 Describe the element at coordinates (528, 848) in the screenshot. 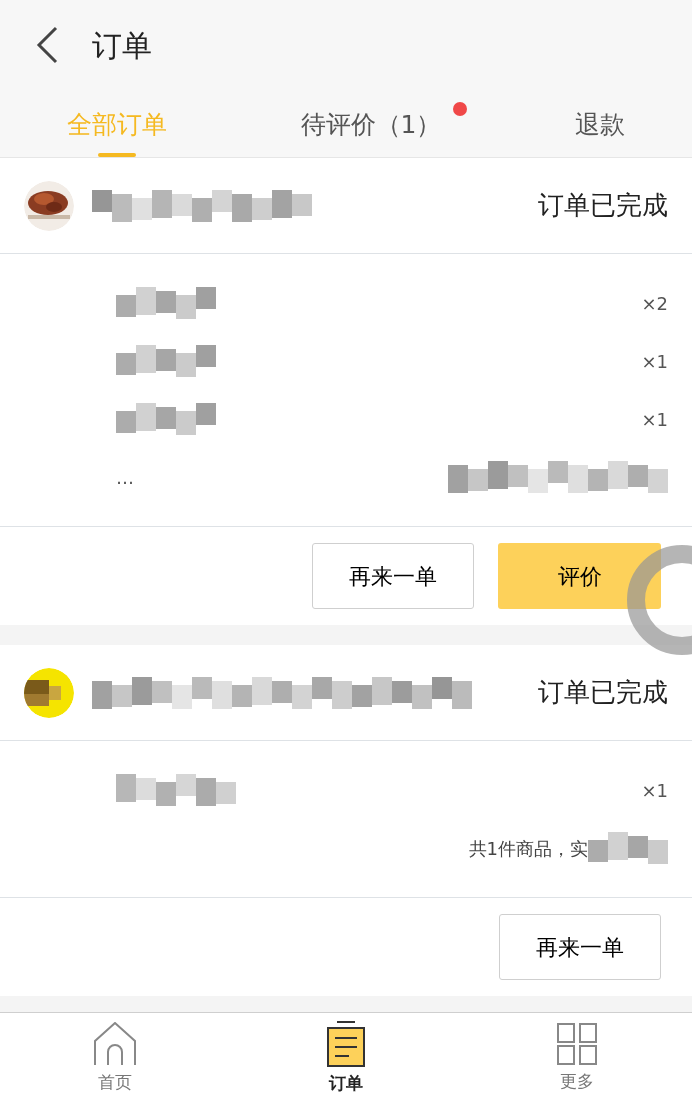

I see `order-summary: 共1件商品，实` at that location.